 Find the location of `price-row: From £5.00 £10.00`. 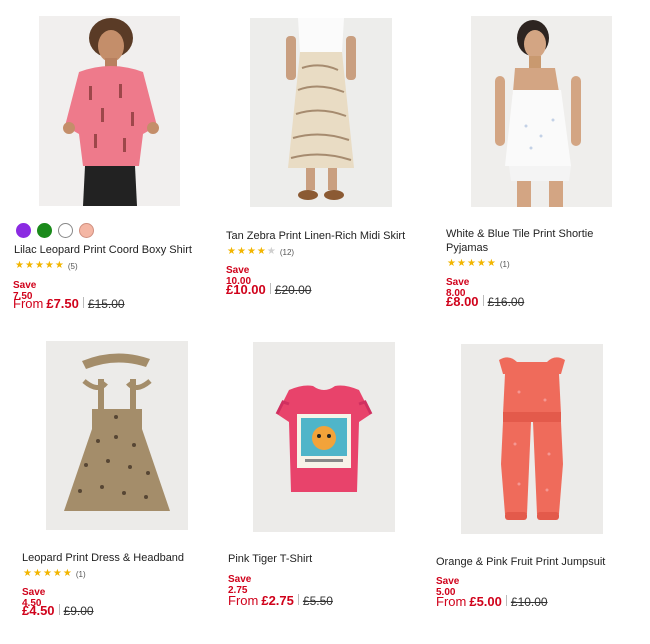

price-row: From £5.00 £10.00 is located at coordinates (492, 601).